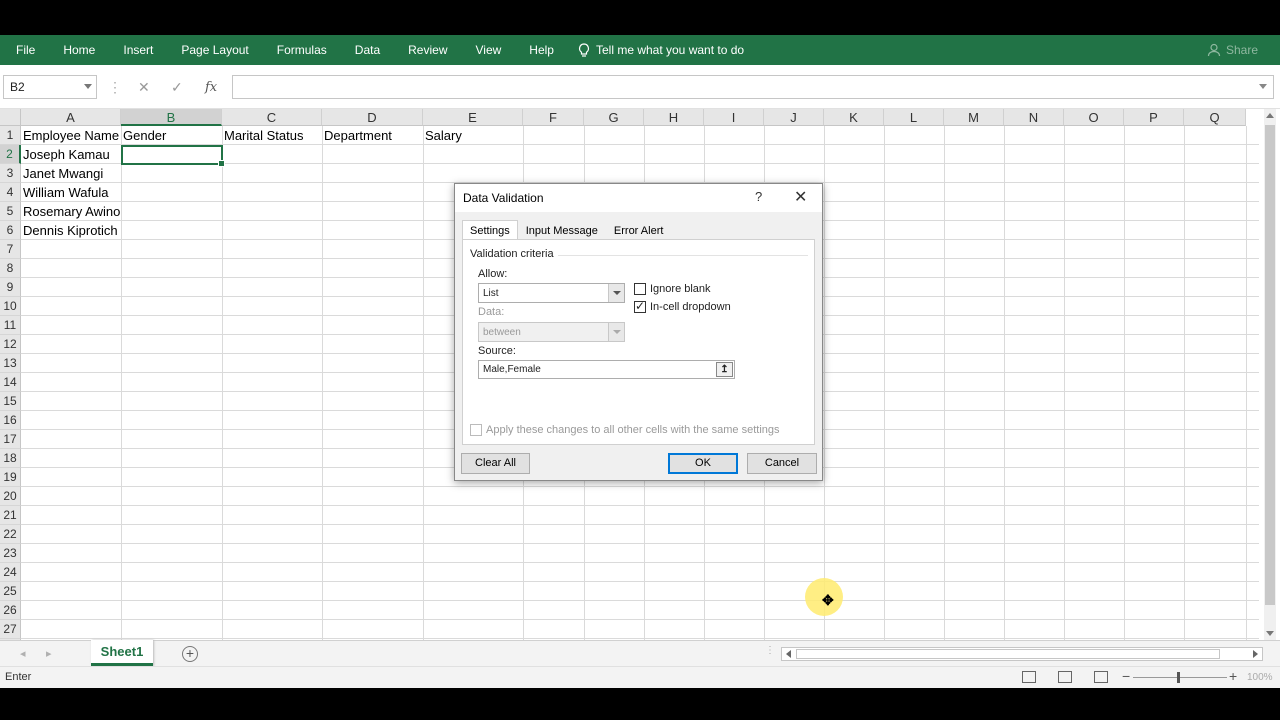 This screenshot has width=1280, height=720. I want to click on tab-review: Review, so click(427, 50).